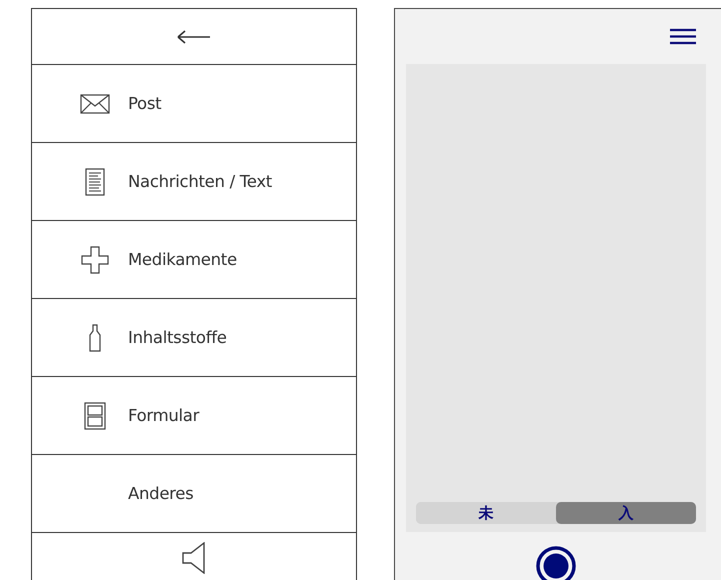  I want to click on cross-icon, so click(94, 260).